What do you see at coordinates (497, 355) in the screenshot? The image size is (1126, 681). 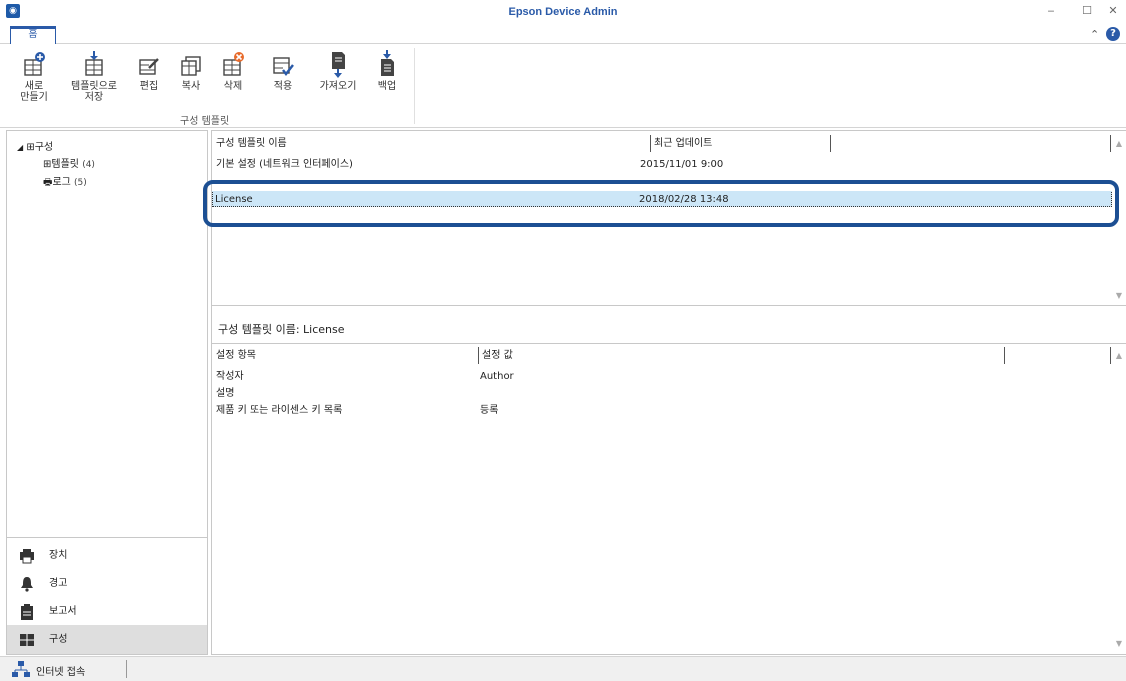 I see `column-header-setting-value: 설정 값` at bounding box center [497, 355].